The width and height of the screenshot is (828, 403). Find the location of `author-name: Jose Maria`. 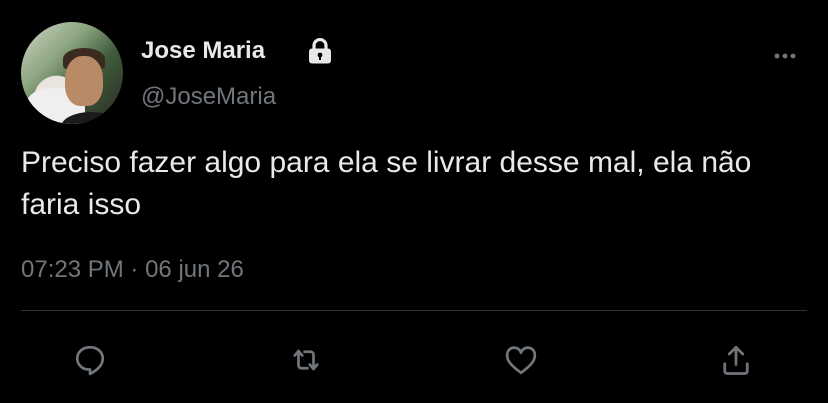

author-name: Jose Maria is located at coordinates (203, 51).